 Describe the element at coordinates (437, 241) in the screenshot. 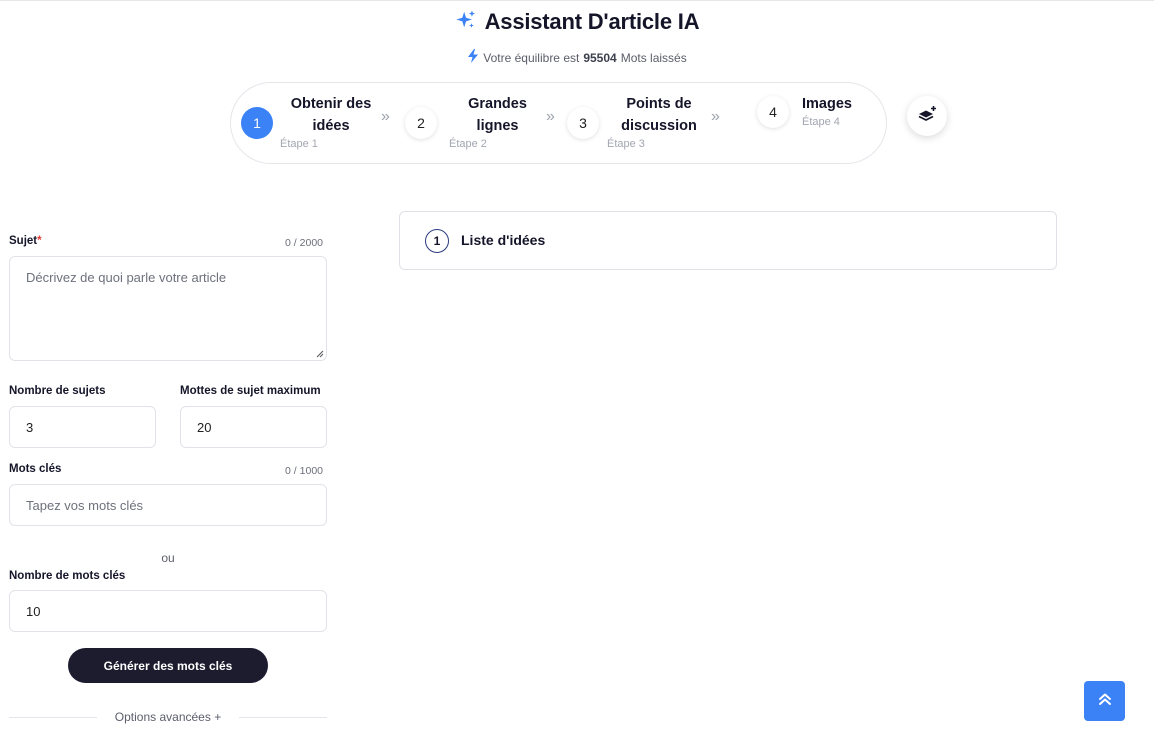

I see `ideas-list-number: 1` at that location.